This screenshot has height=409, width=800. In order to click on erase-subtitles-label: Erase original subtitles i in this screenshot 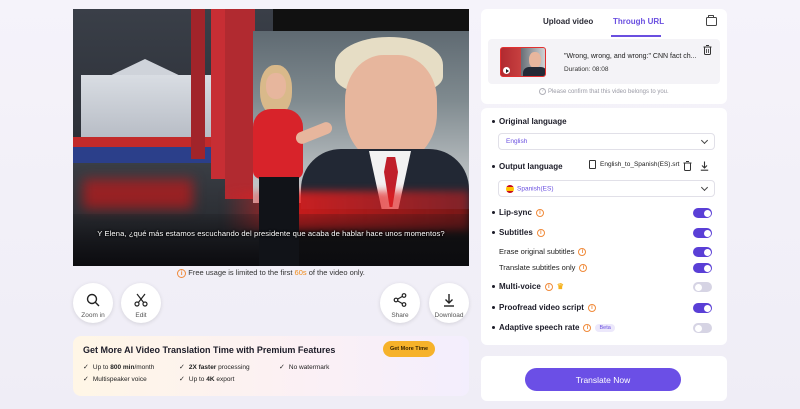, I will do `click(543, 252)`.